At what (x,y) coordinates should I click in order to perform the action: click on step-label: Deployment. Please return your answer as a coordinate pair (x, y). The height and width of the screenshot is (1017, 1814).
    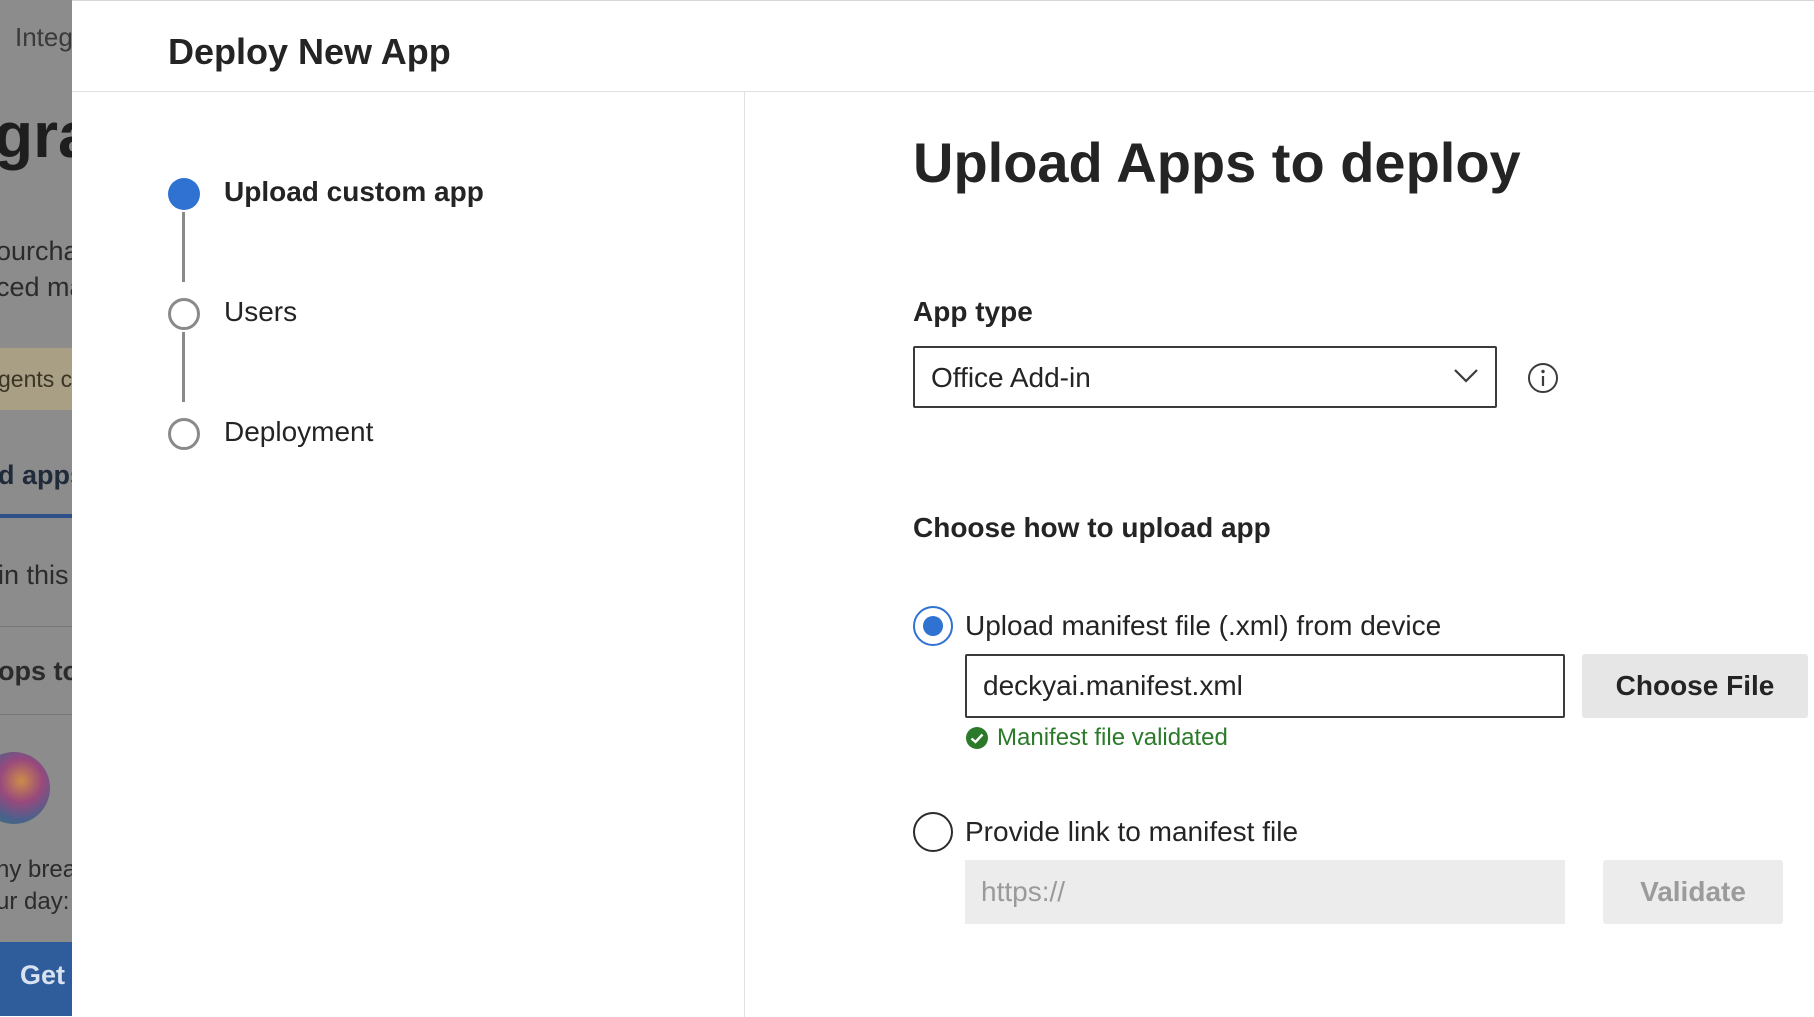
    Looking at the image, I should click on (299, 431).